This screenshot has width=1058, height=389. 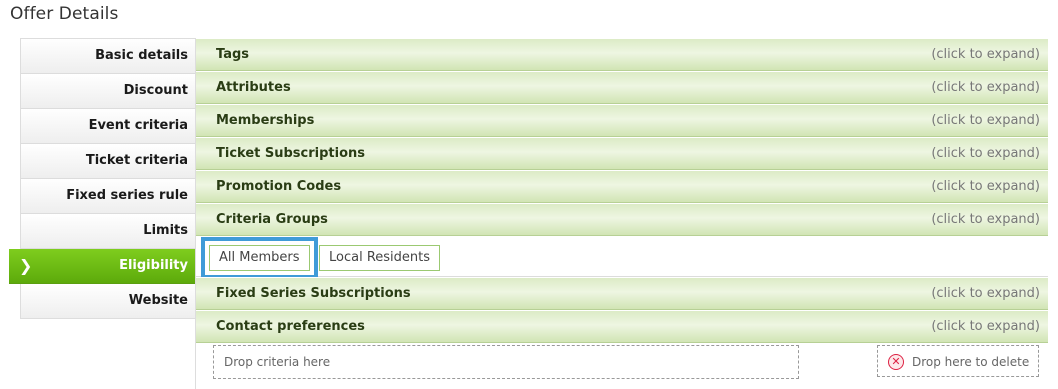 What do you see at coordinates (26, 265) in the screenshot?
I see `chevron-right-icon: ❯` at bounding box center [26, 265].